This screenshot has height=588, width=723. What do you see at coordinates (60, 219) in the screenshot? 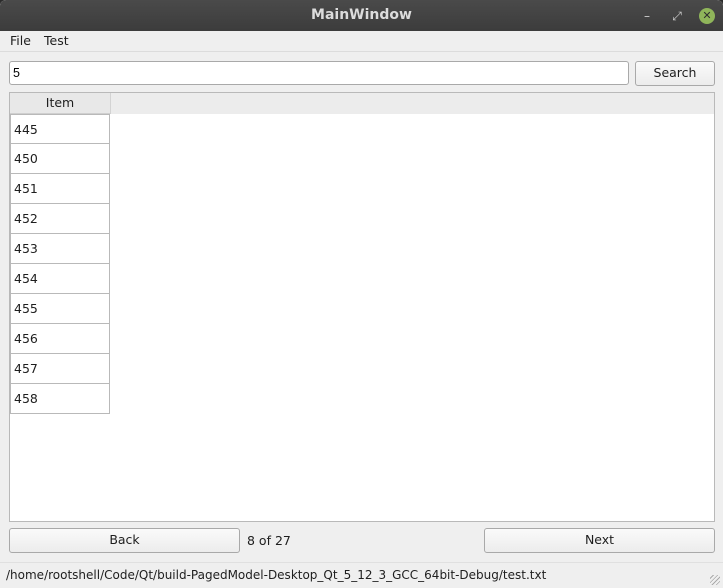
I see `table-row: 452` at bounding box center [60, 219].